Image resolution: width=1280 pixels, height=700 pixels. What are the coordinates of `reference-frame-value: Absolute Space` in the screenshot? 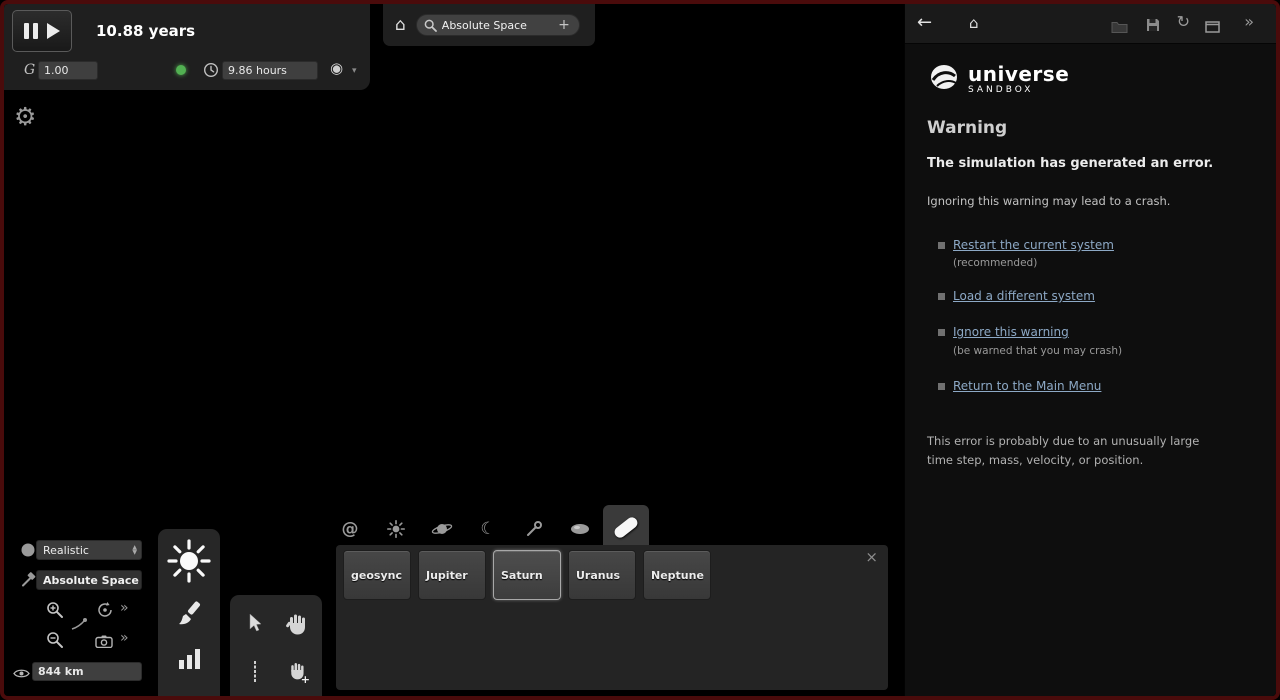 It's located at (91, 580).